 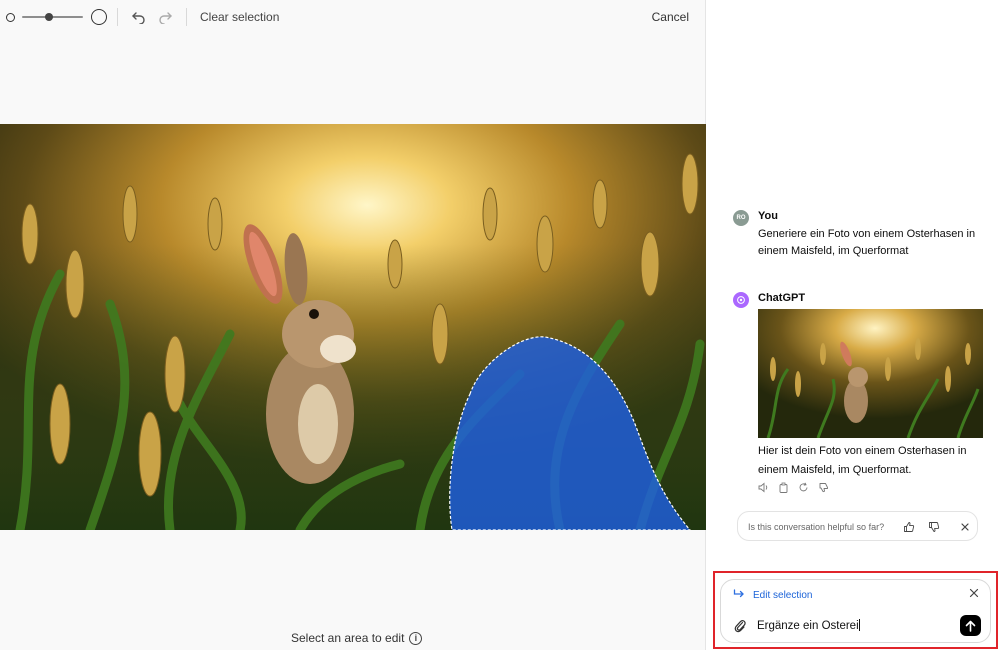 I want to click on feedback-prompt: Is this conversation helpful so far?, so click(x=857, y=526).